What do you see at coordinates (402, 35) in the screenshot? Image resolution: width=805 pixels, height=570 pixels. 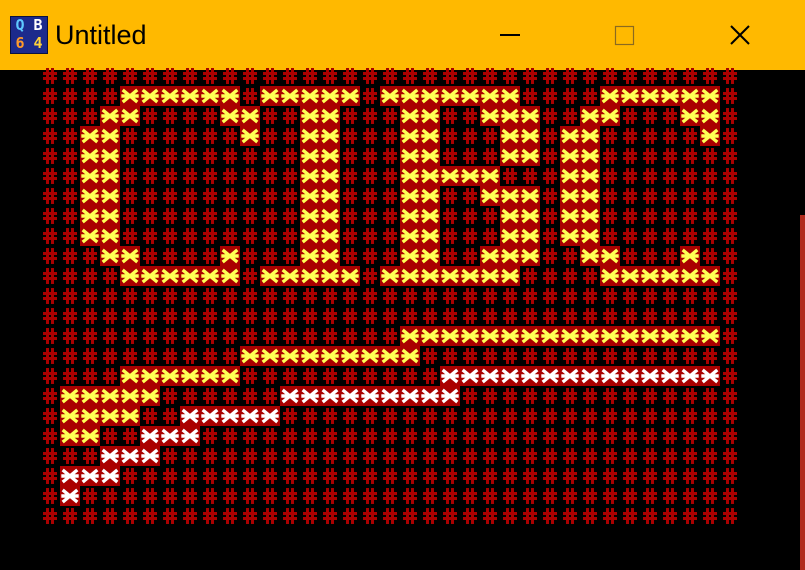 I see `title-bar: Q B 6 4 Untitled` at bounding box center [402, 35].